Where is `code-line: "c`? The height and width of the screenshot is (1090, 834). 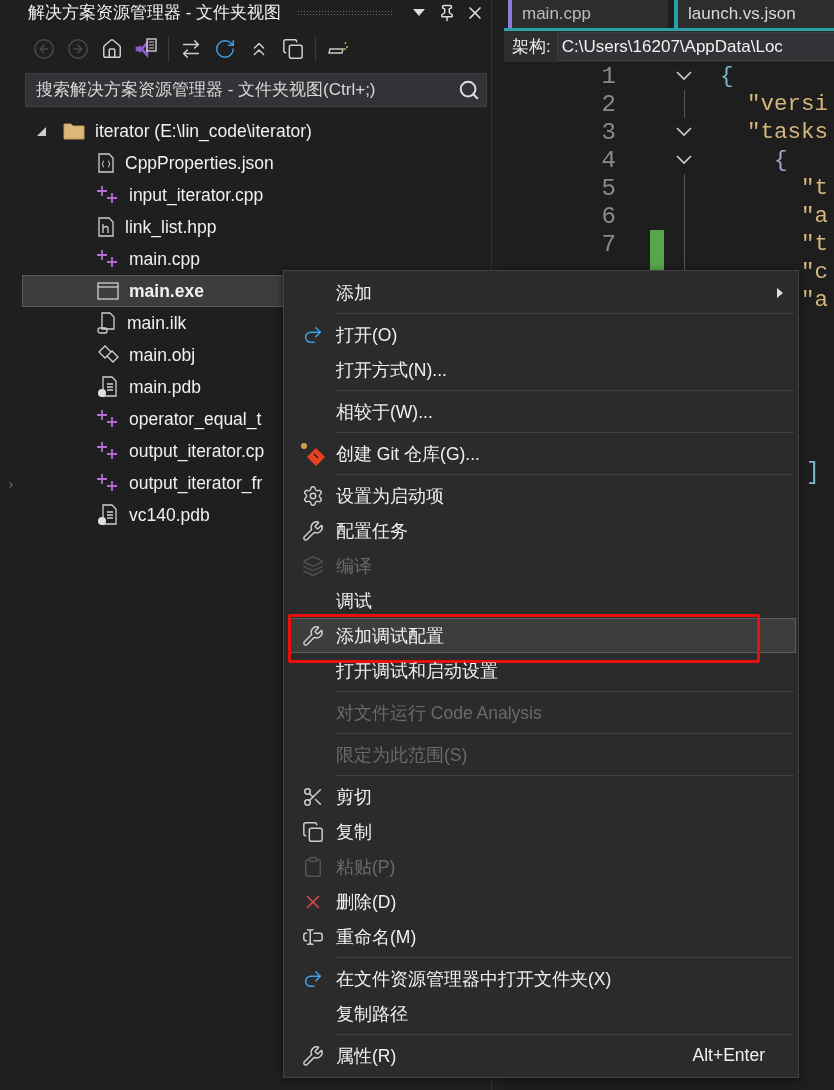 code-line: "c is located at coordinates (814, 272).